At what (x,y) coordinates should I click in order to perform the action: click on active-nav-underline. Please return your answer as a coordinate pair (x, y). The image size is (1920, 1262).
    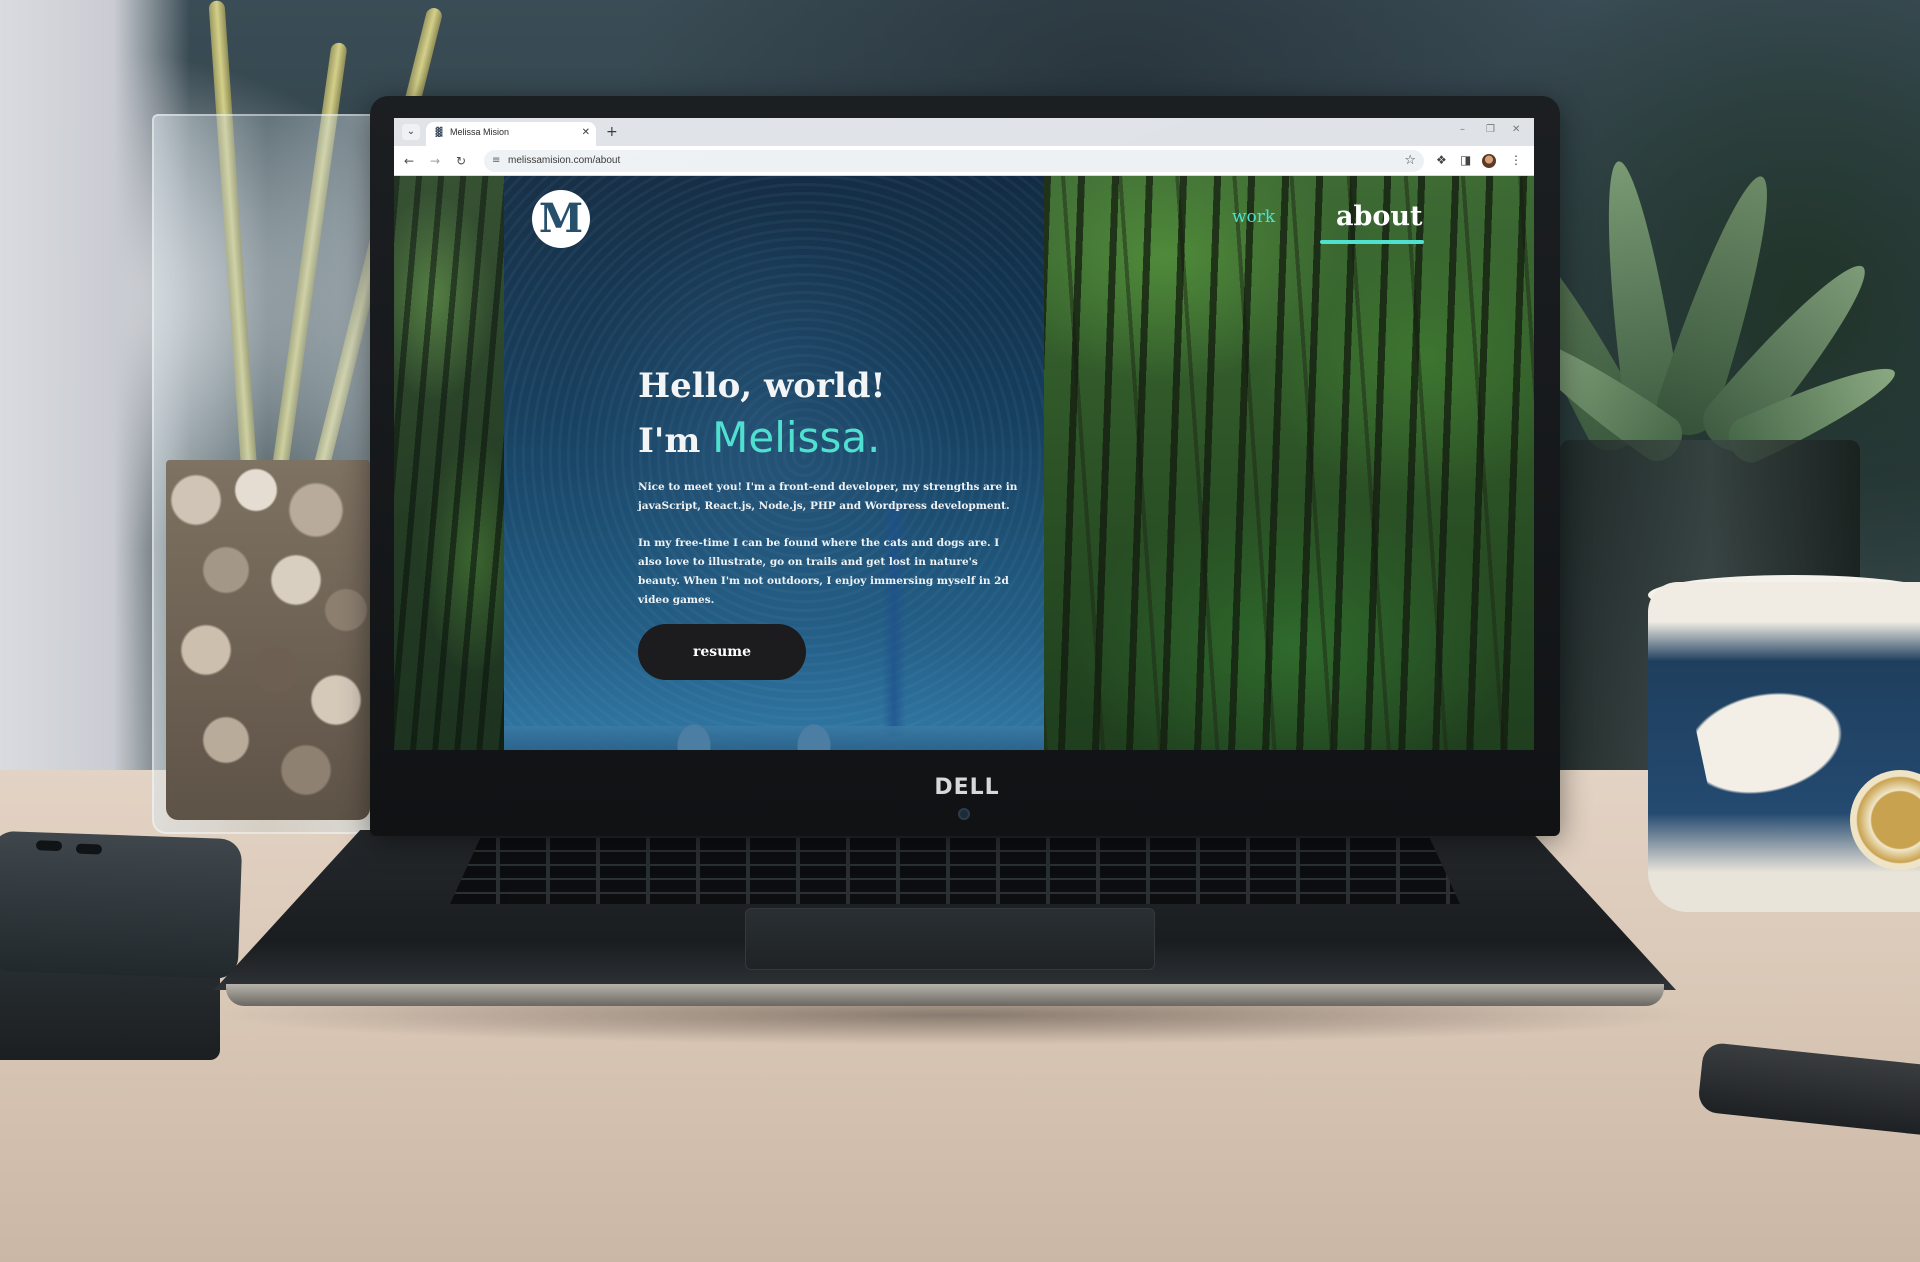
    Looking at the image, I should click on (1372, 242).